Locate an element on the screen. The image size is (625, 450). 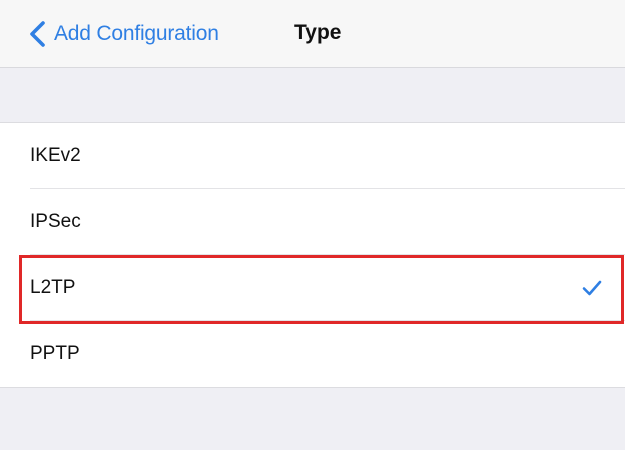
back-button: Add Configuration is located at coordinates (123, 34).